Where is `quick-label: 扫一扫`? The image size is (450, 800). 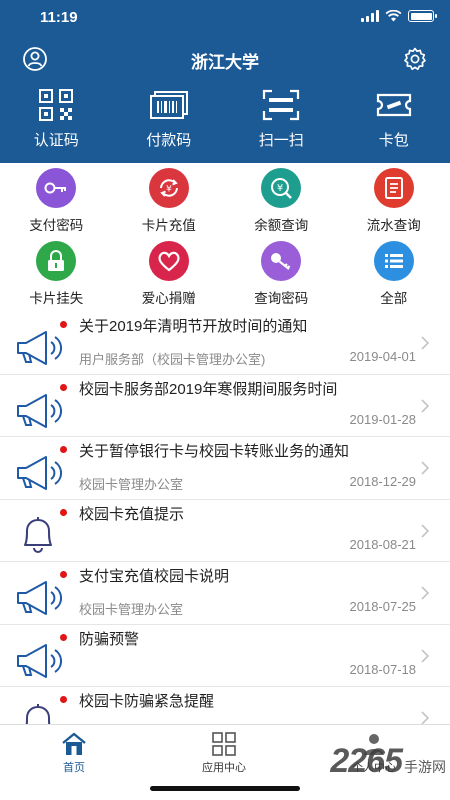
quick-label: 扫一扫 is located at coordinates (281, 140).